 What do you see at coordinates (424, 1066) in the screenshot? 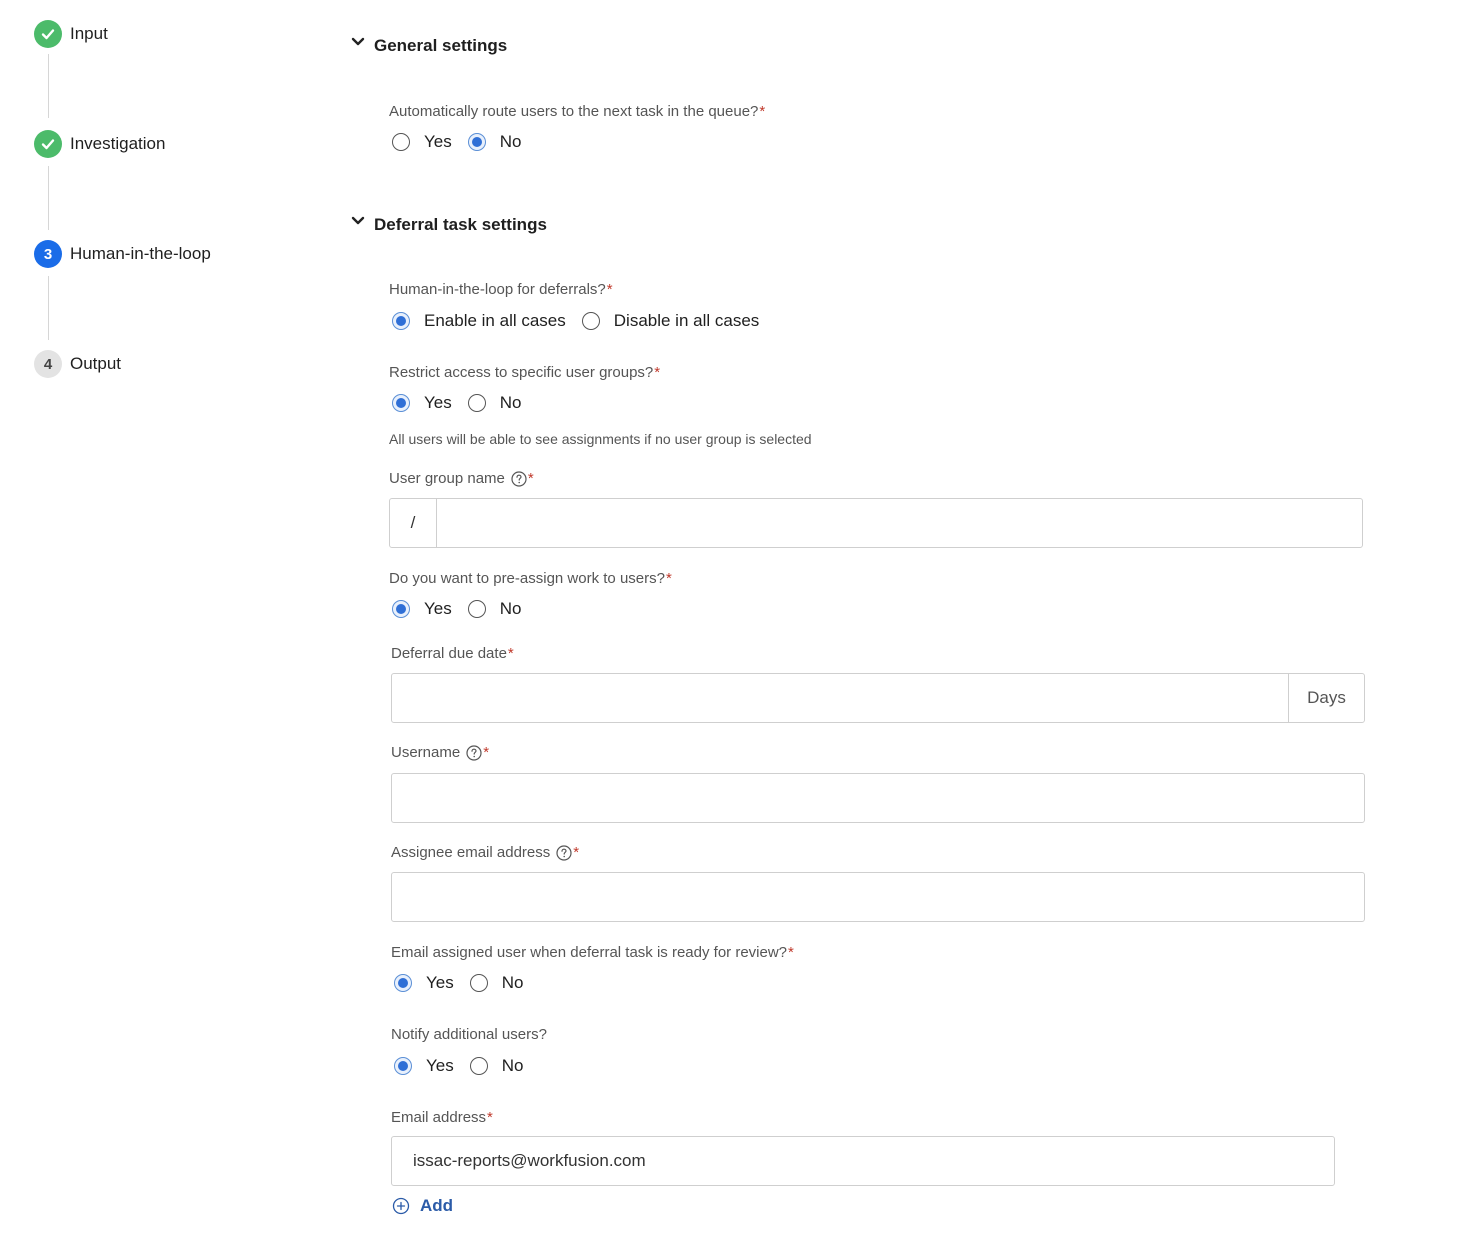
I see `notify-yes-radio: Yes` at bounding box center [424, 1066].